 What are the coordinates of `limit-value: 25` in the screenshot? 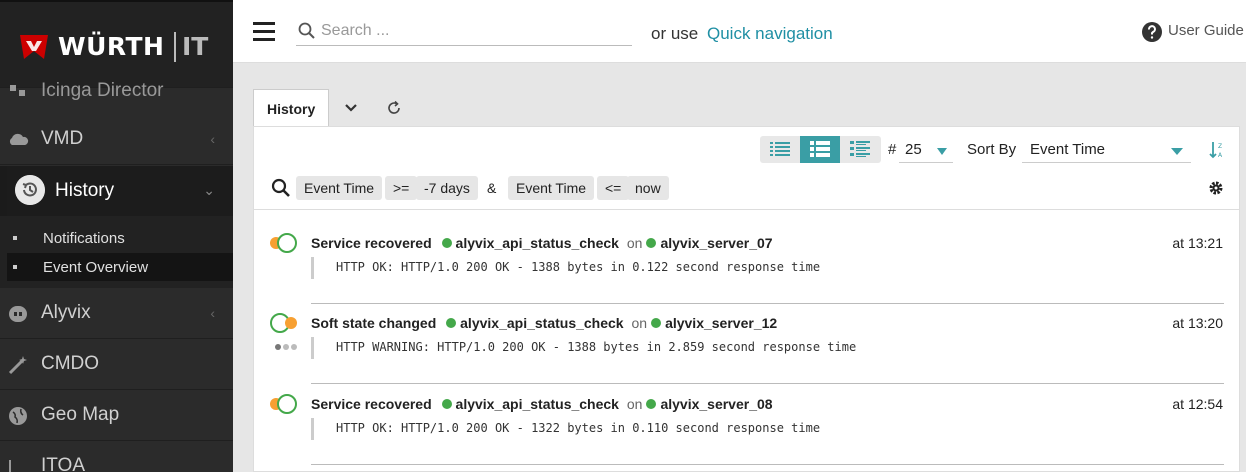 It's located at (913, 149).